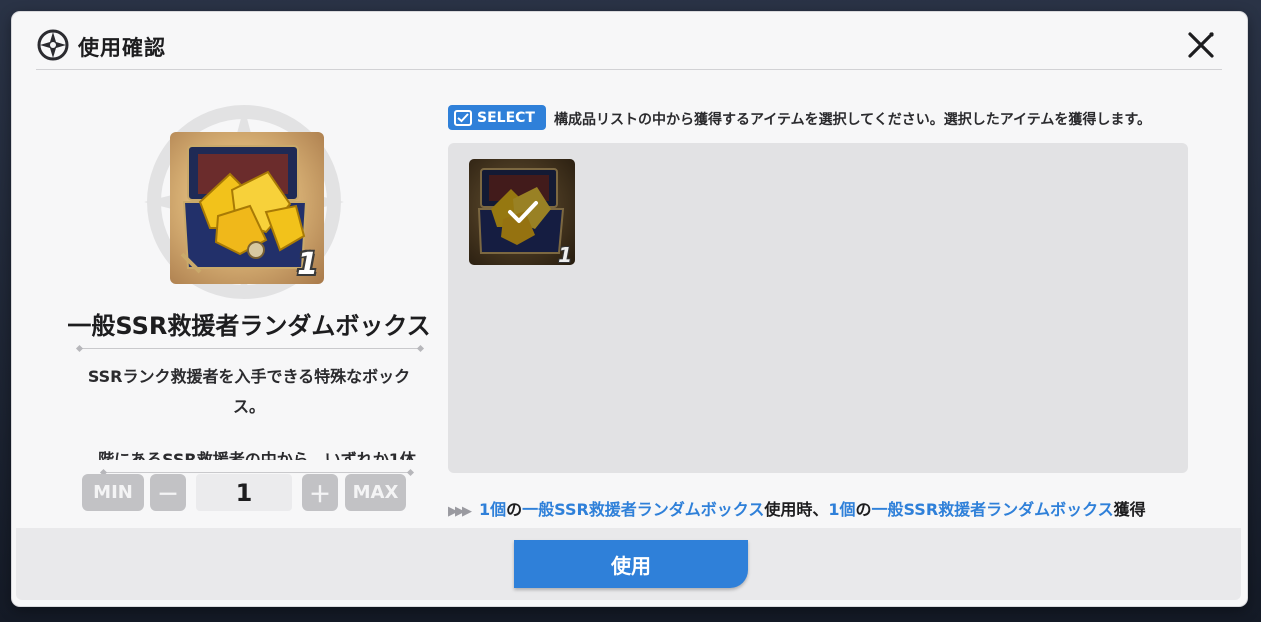  What do you see at coordinates (247, 208) in the screenshot?
I see `item-icon-treasure-box: 1` at bounding box center [247, 208].